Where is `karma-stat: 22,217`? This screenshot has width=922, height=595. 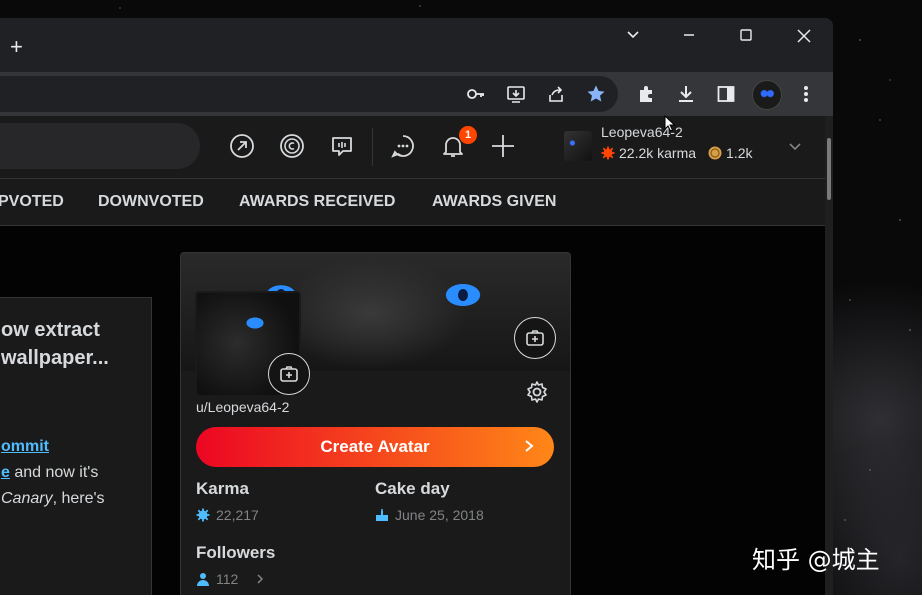
karma-stat: 22,217 is located at coordinates (227, 515).